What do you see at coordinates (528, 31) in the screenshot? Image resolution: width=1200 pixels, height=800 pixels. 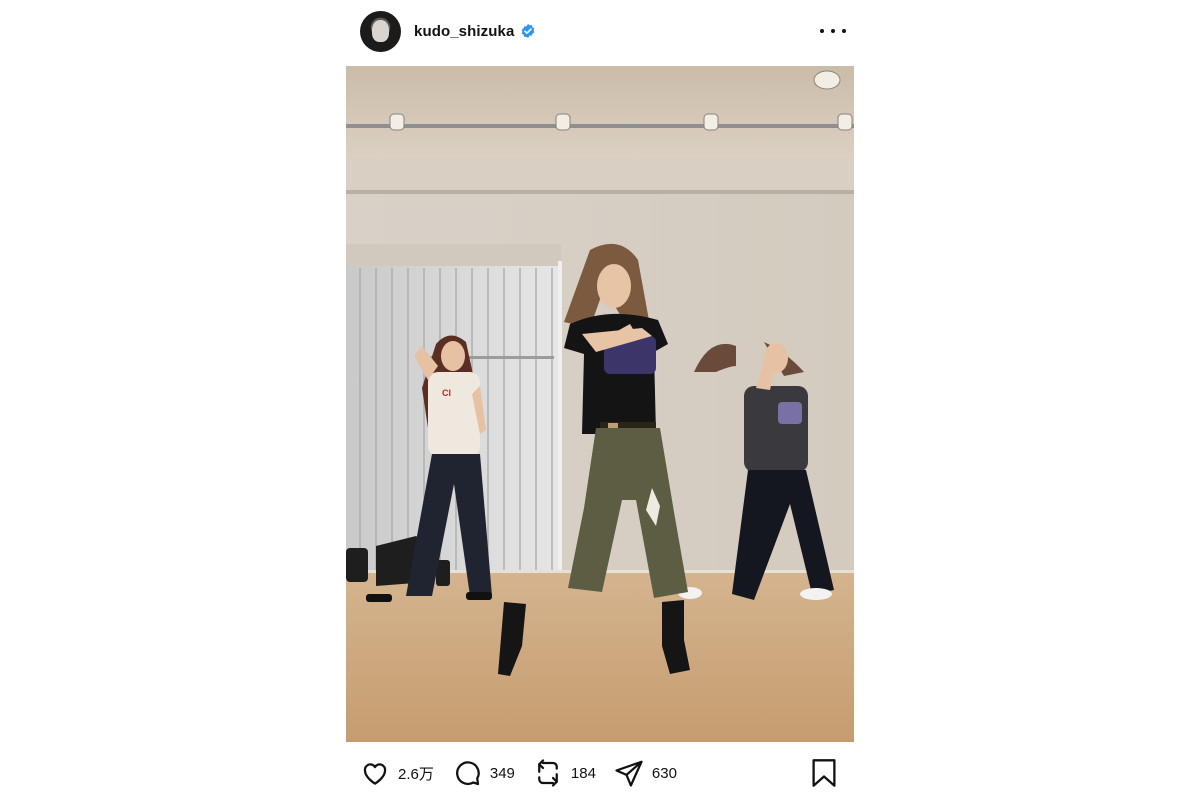 I see `verified-badge-icon` at bounding box center [528, 31].